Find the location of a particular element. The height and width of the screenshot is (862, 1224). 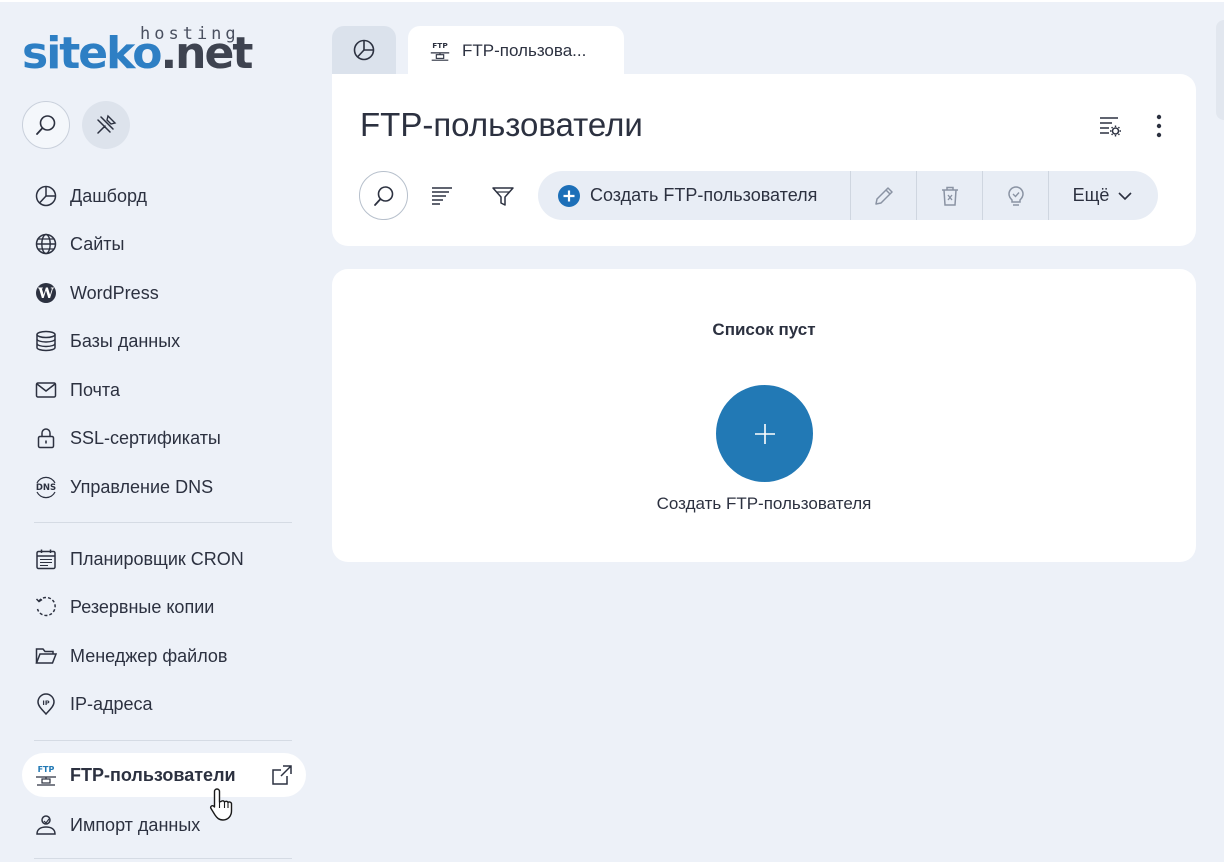

database-icon is located at coordinates (46, 341).